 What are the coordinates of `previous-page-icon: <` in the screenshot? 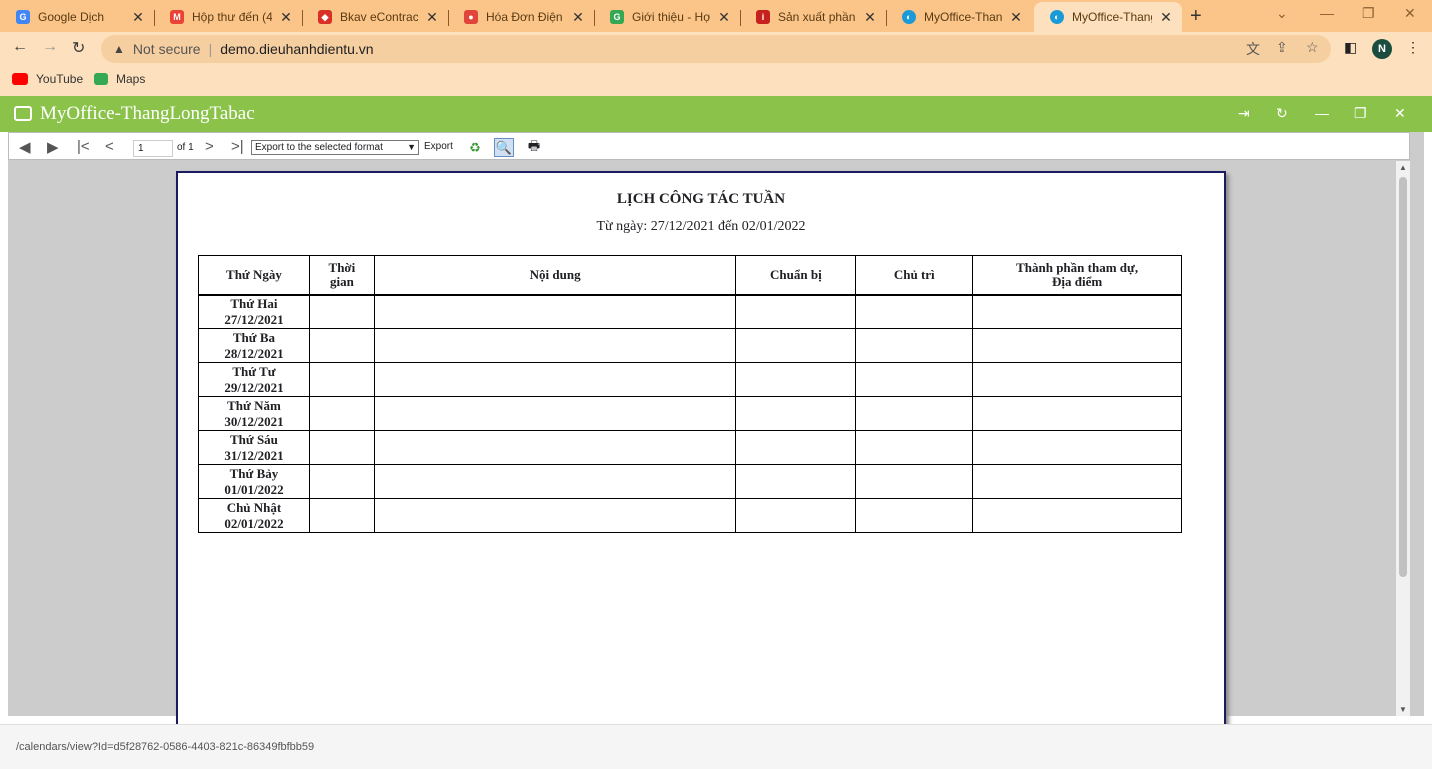 It's located at (109, 146).